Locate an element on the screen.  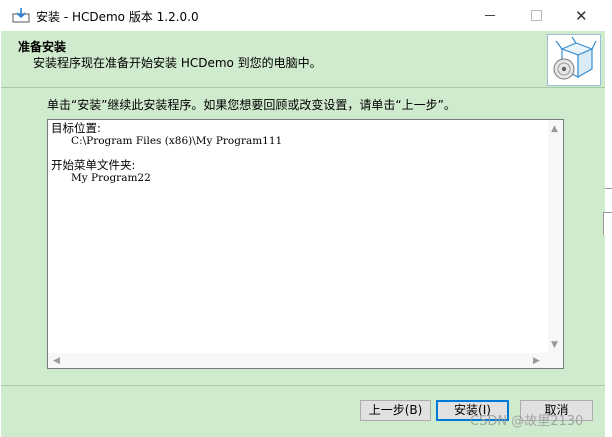
scroll-left-icon: ◀ is located at coordinates (56, 361).